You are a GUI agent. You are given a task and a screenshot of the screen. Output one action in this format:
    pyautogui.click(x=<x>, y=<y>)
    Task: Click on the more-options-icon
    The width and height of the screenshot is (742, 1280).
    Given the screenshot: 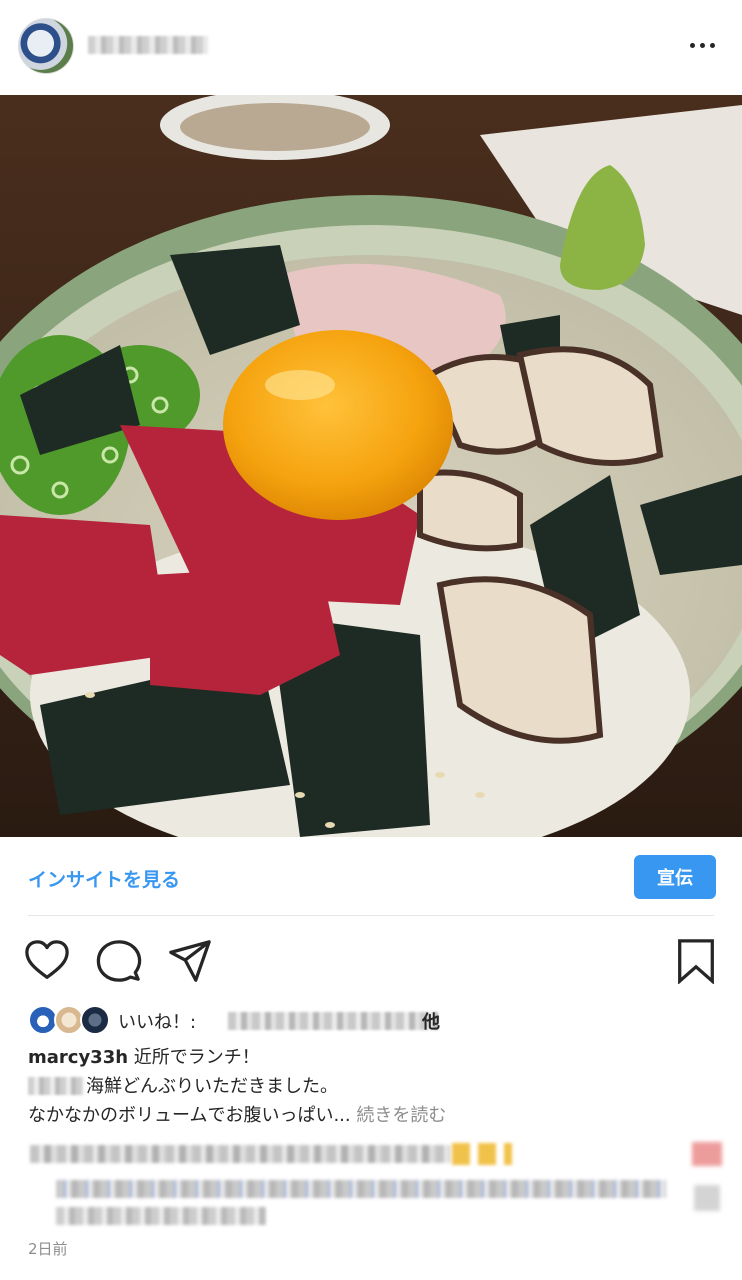 What is the action you would take?
    pyautogui.click(x=703, y=46)
    